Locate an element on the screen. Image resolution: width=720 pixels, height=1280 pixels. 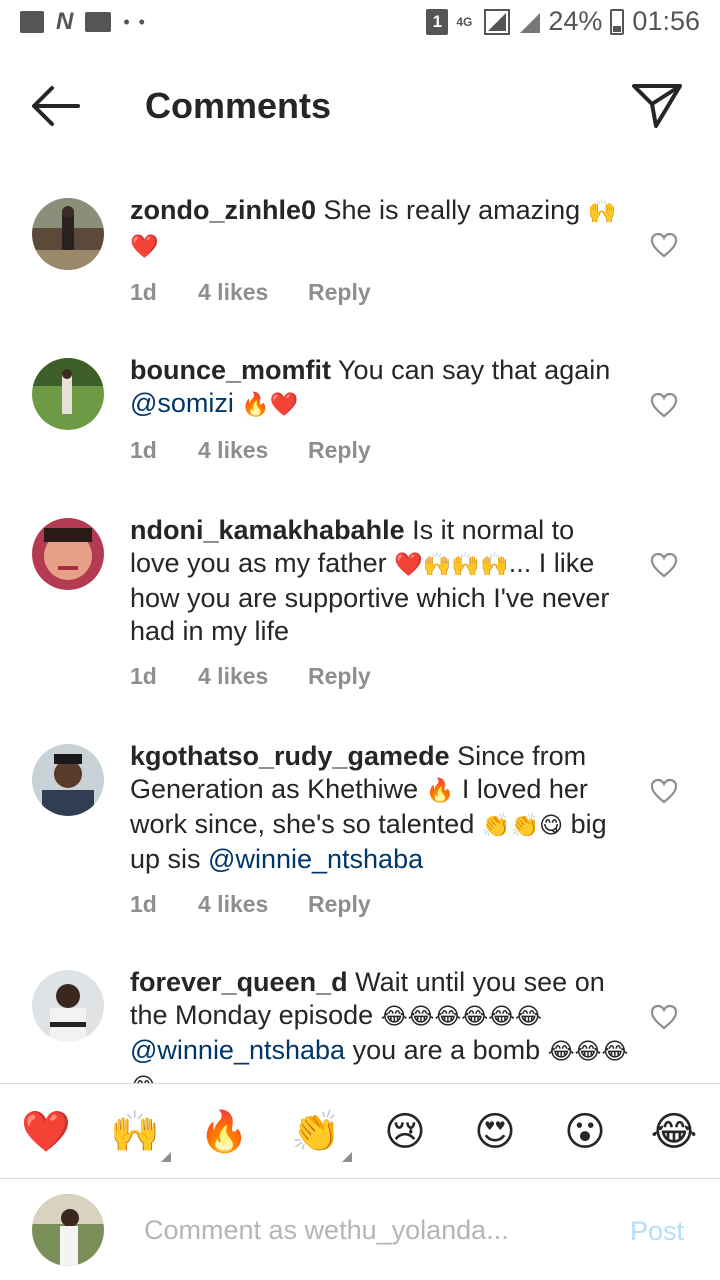
comment-text: zondo_zinhle0 She is really amazing 🙌 ❤️ is located at coordinates (380, 229).